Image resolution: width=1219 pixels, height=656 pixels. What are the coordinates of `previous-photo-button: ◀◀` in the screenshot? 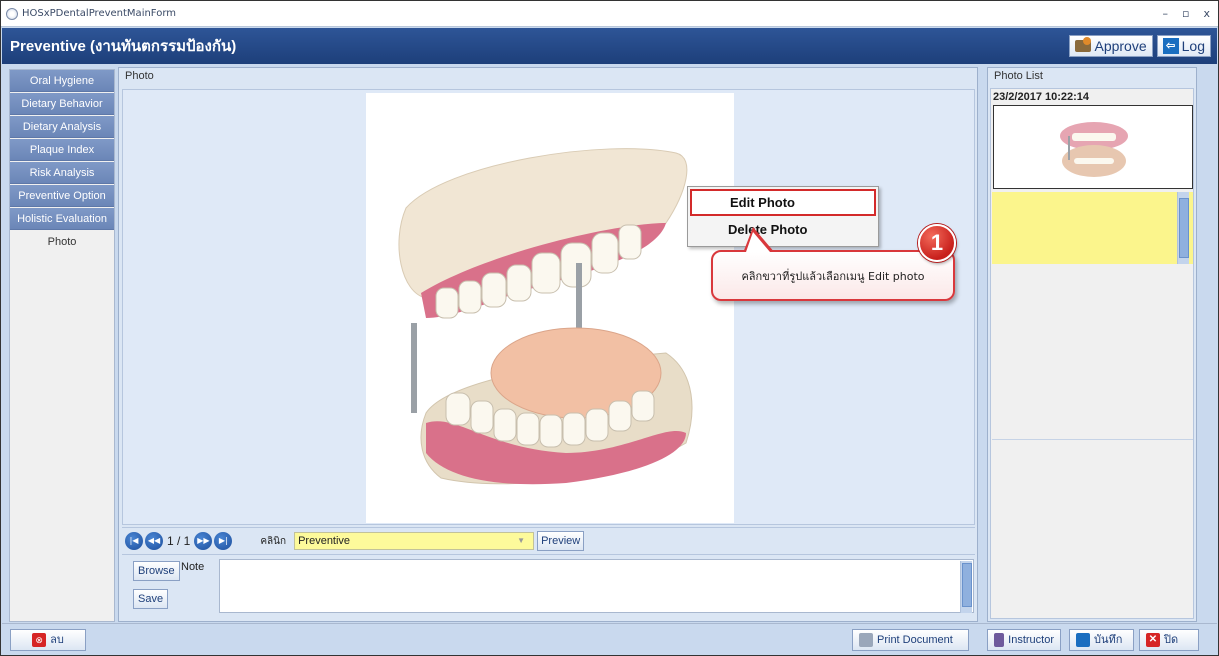 It's located at (154, 541).